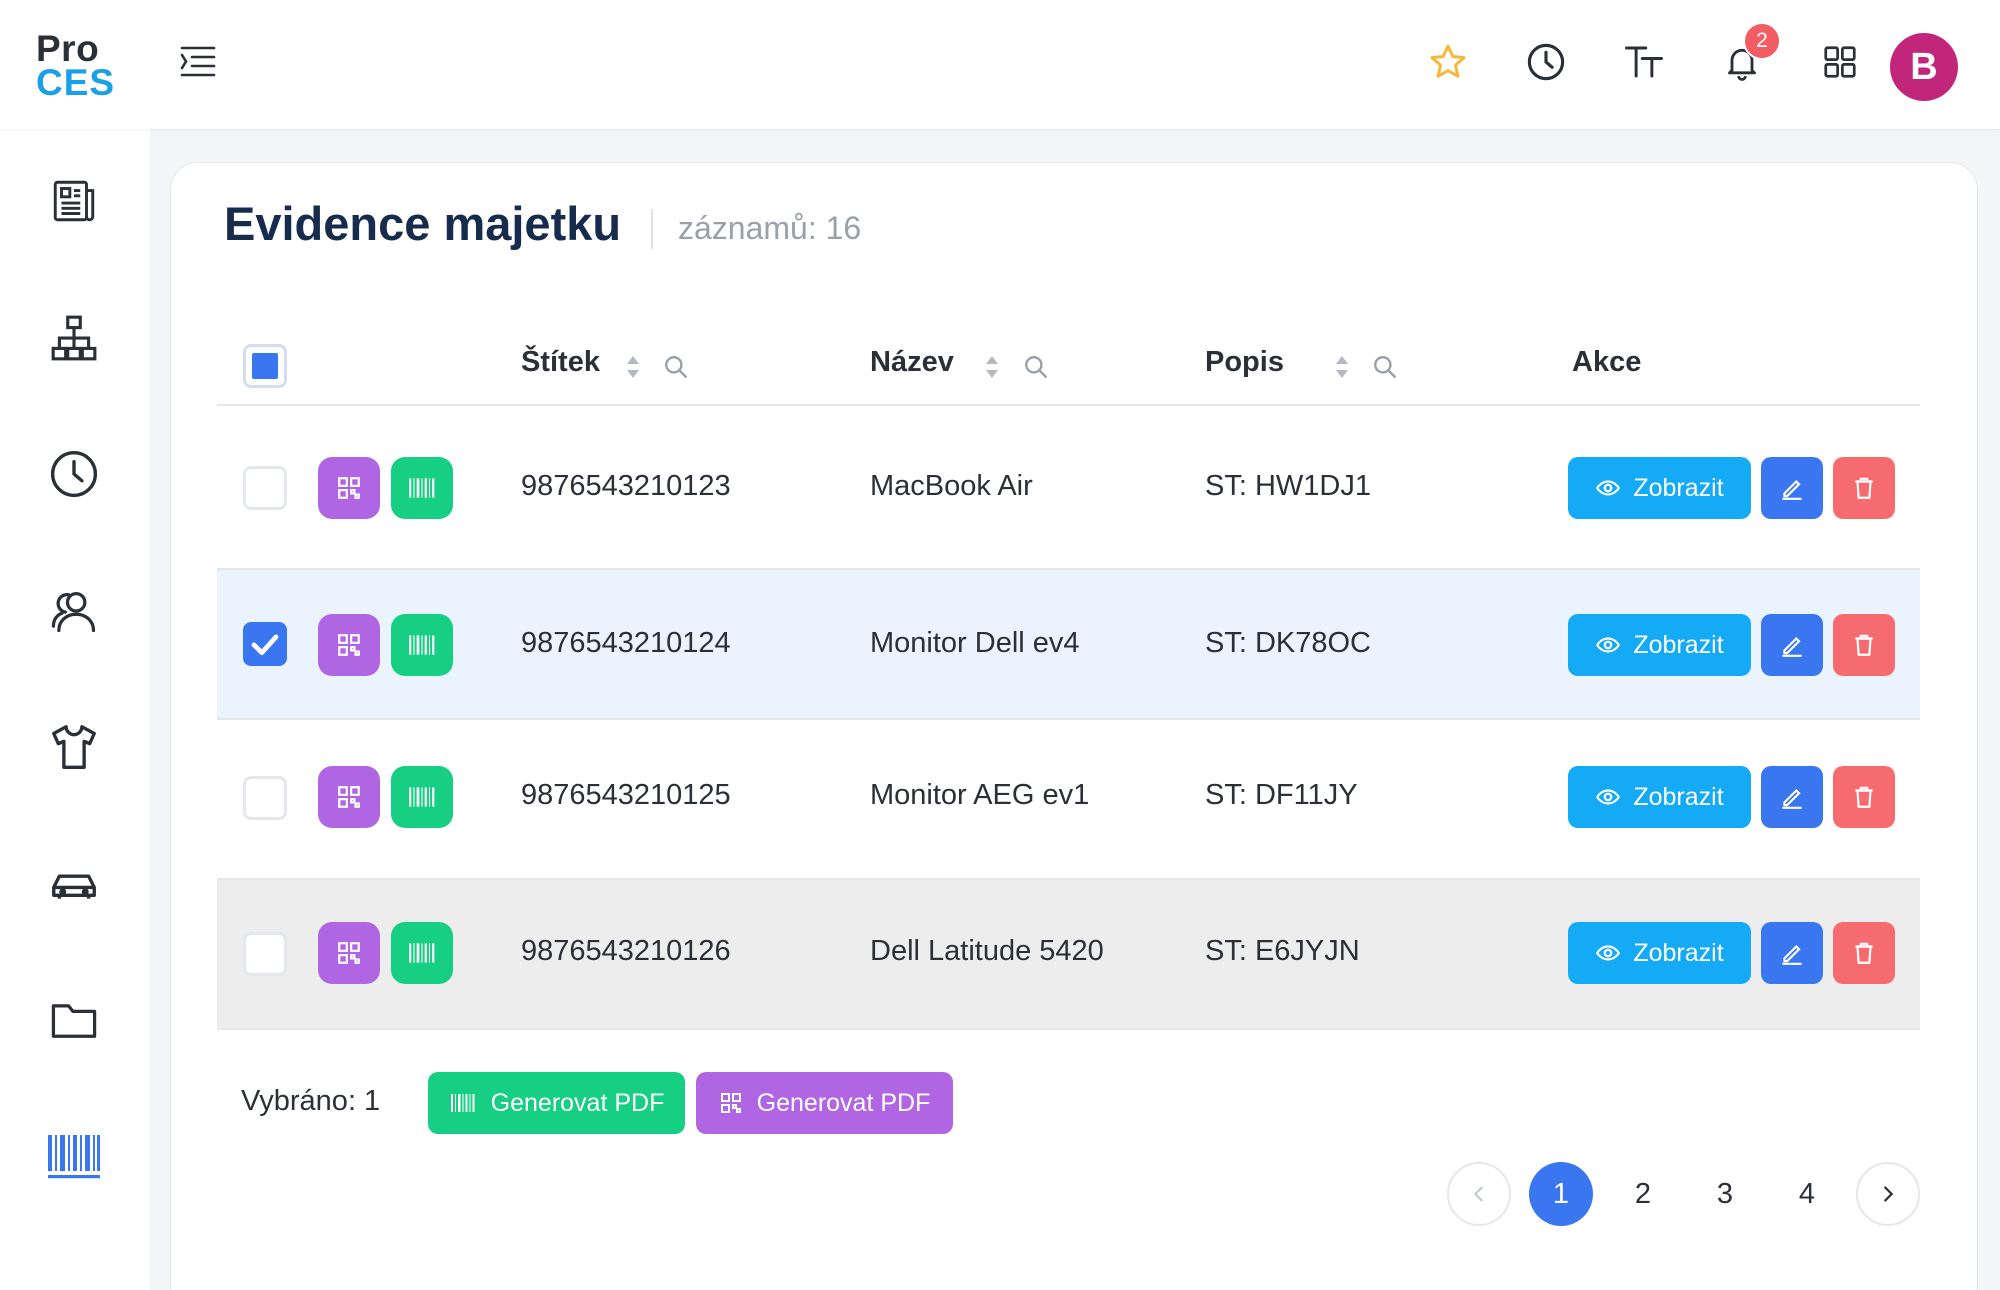 The height and width of the screenshot is (1290, 2000). I want to click on apps-grid-icon, so click(1840, 62).